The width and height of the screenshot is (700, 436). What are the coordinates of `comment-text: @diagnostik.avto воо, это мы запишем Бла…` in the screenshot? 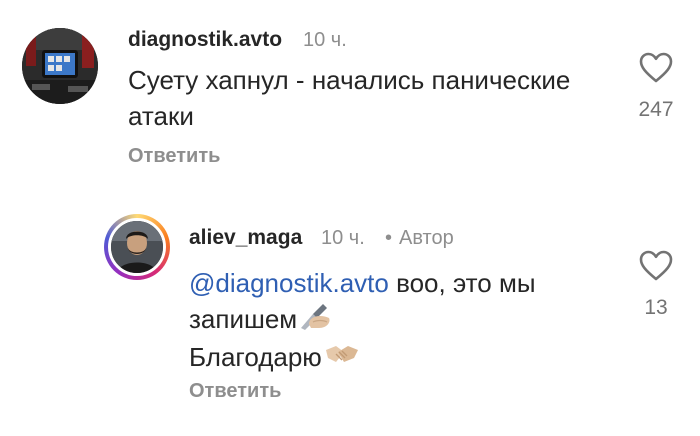 It's located at (362, 321).